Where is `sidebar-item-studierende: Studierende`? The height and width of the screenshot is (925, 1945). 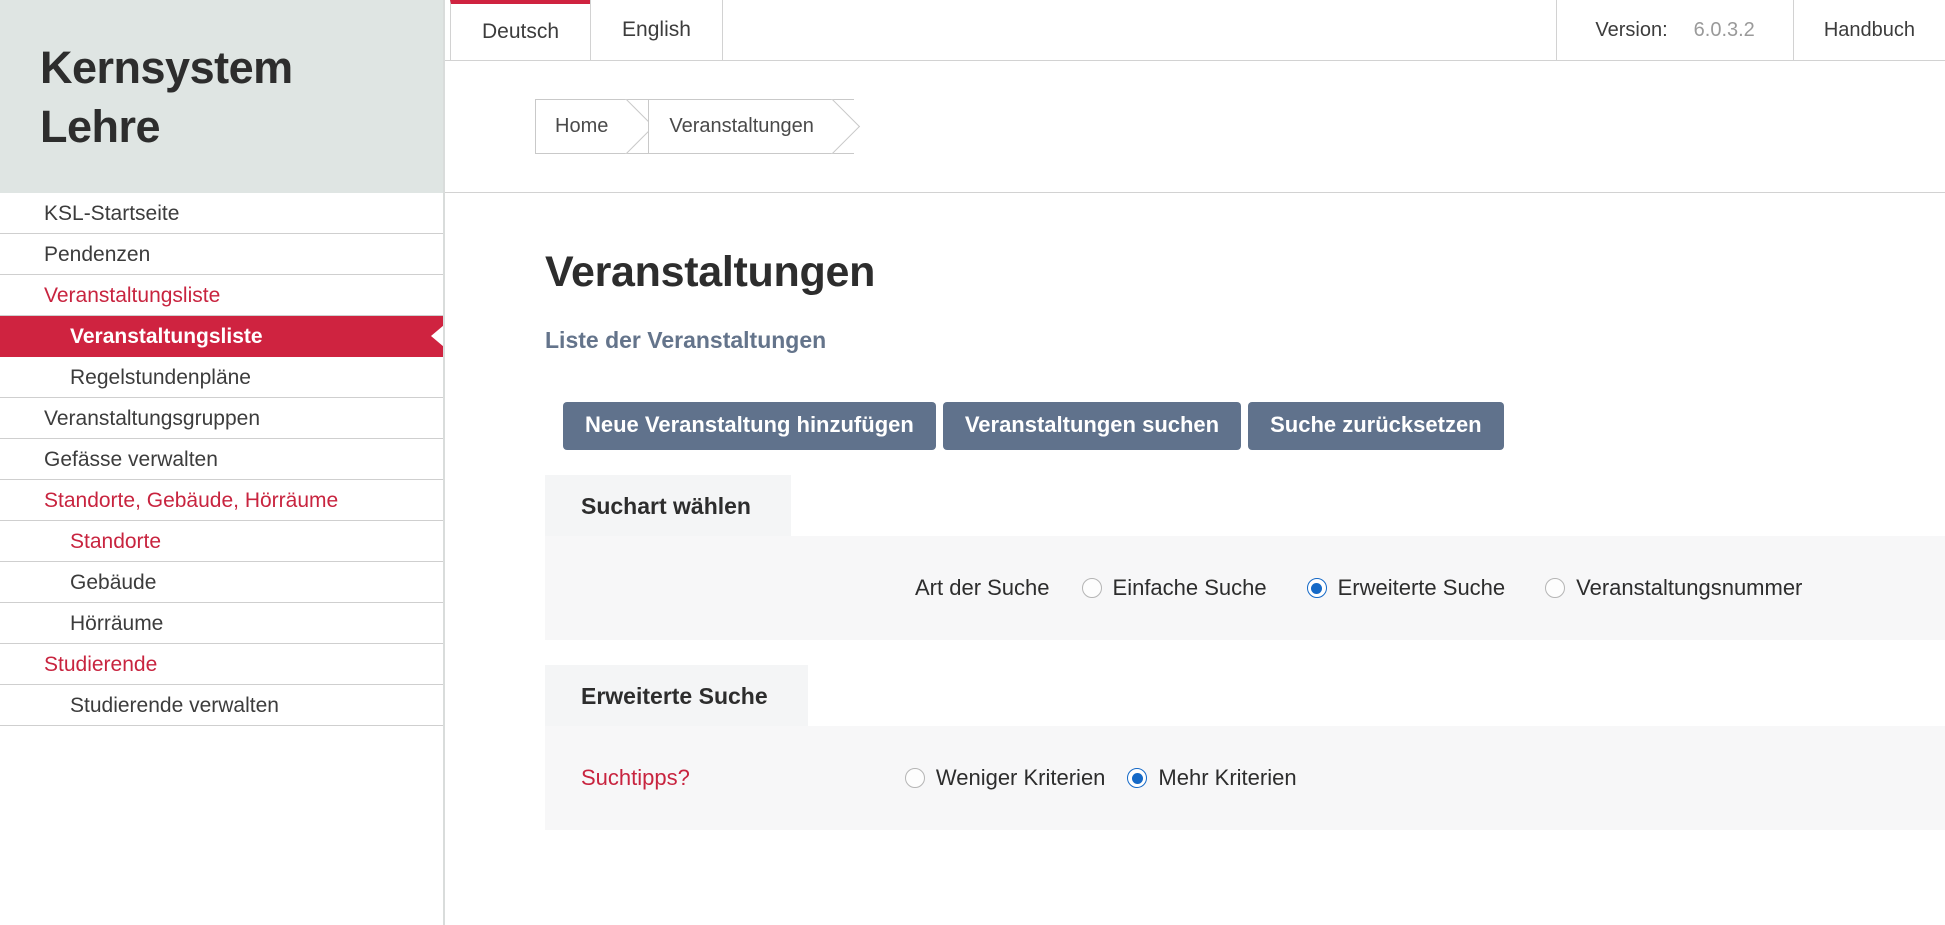
sidebar-item-studierende: Studierende is located at coordinates (221, 664).